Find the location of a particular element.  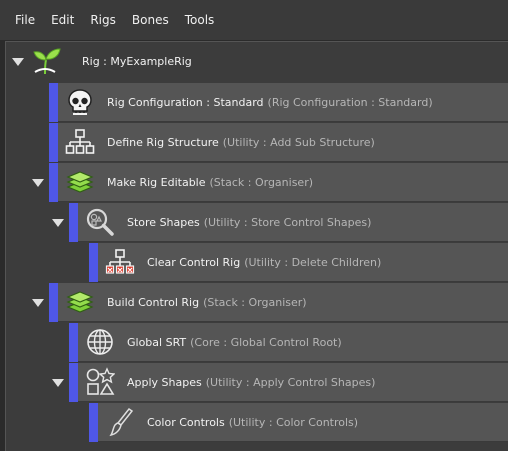

delete-hierarchy-icon is located at coordinates (120, 261).